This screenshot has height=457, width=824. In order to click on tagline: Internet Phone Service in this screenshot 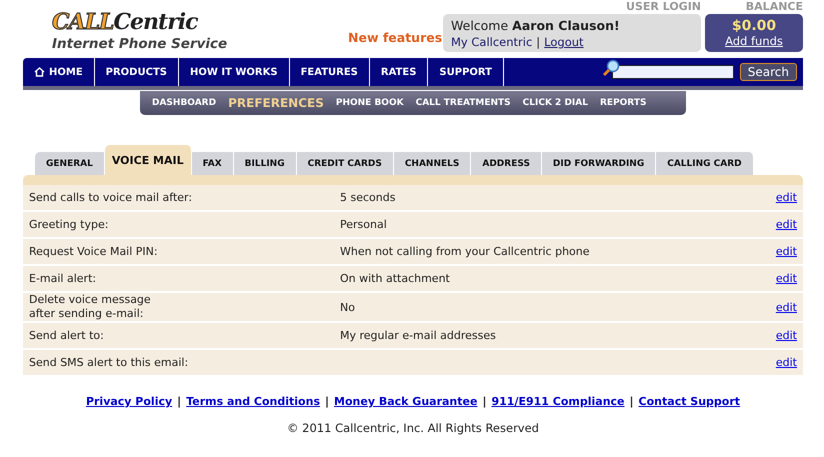, I will do `click(140, 44)`.